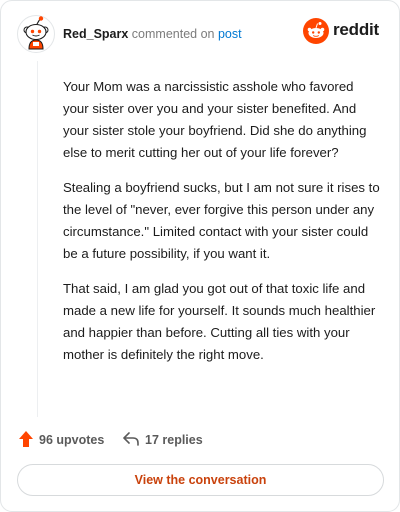 The width and height of the screenshot is (400, 512). Describe the element at coordinates (173, 34) in the screenshot. I see `byline-action-text: commented on` at that location.